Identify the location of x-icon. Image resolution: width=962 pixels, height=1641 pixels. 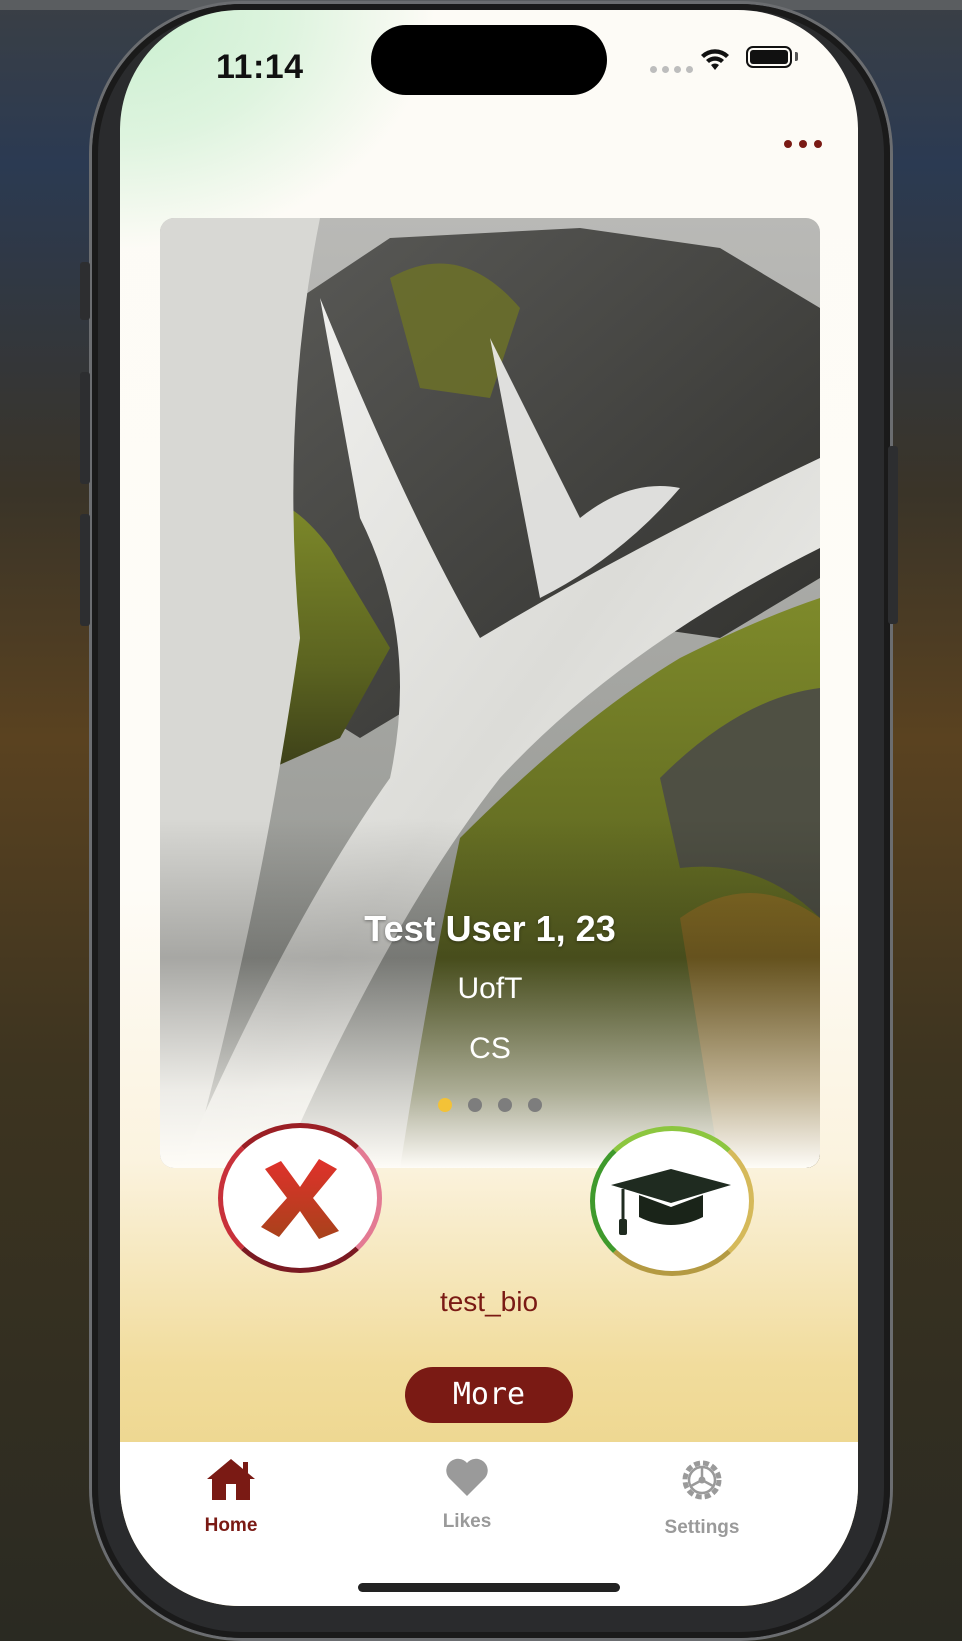
(300, 1199).